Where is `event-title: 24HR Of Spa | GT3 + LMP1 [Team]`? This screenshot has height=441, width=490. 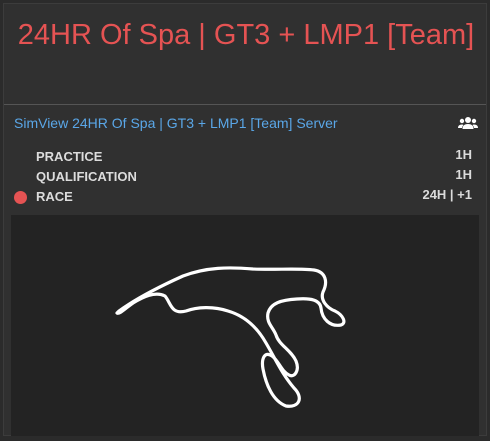 event-title: 24HR Of Spa | GT3 + LMP1 [Team] is located at coordinates (246, 35).